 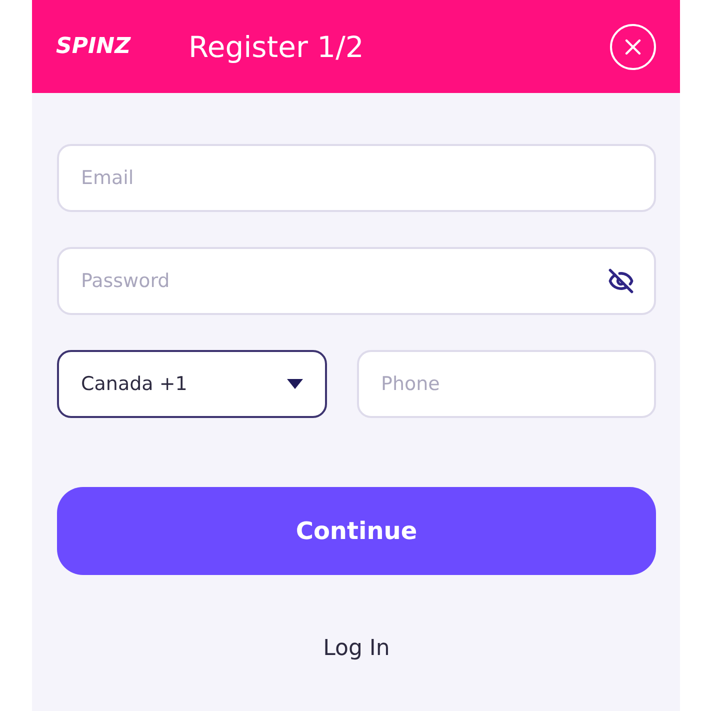 I want to click on country-select: Canada +1, so click(x=192, y=384).